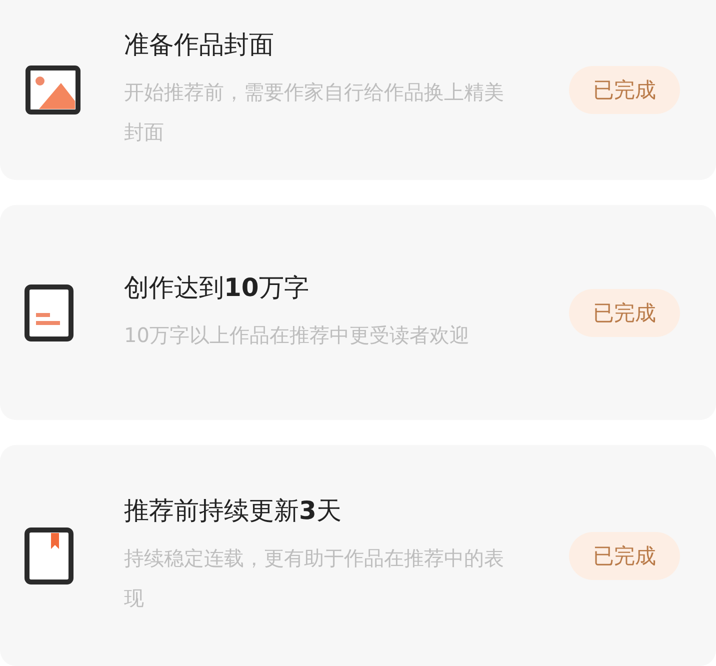 The width and height of the screenshot is (716, 666). Describe the element at coordinates (233, 510) in the screenshot. I see `task-title: 推荐前持续更新3天` at that location.